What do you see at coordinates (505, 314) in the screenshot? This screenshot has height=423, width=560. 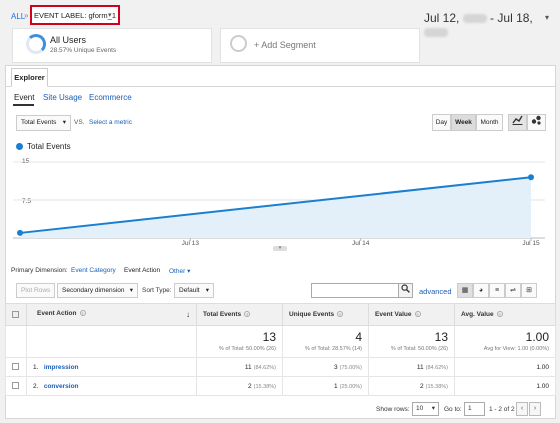 I see `header-avg-value: Avg. Value?` at bounding box center [505, 314].